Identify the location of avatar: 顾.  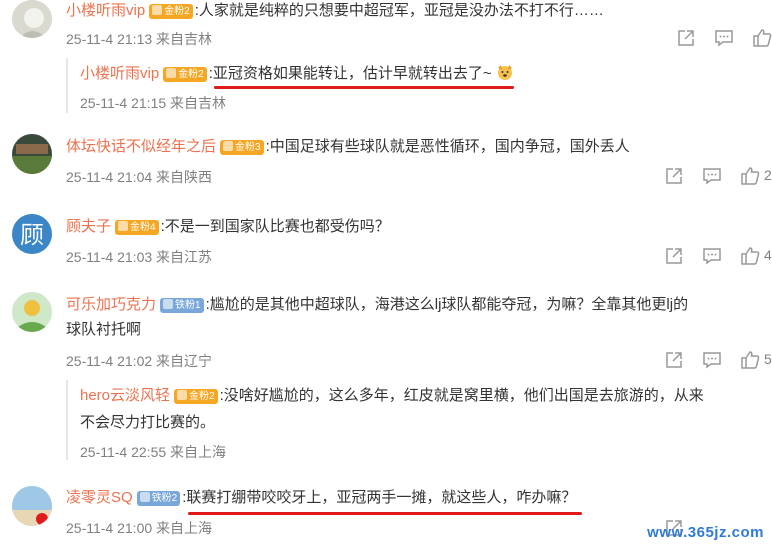
(32, 234).